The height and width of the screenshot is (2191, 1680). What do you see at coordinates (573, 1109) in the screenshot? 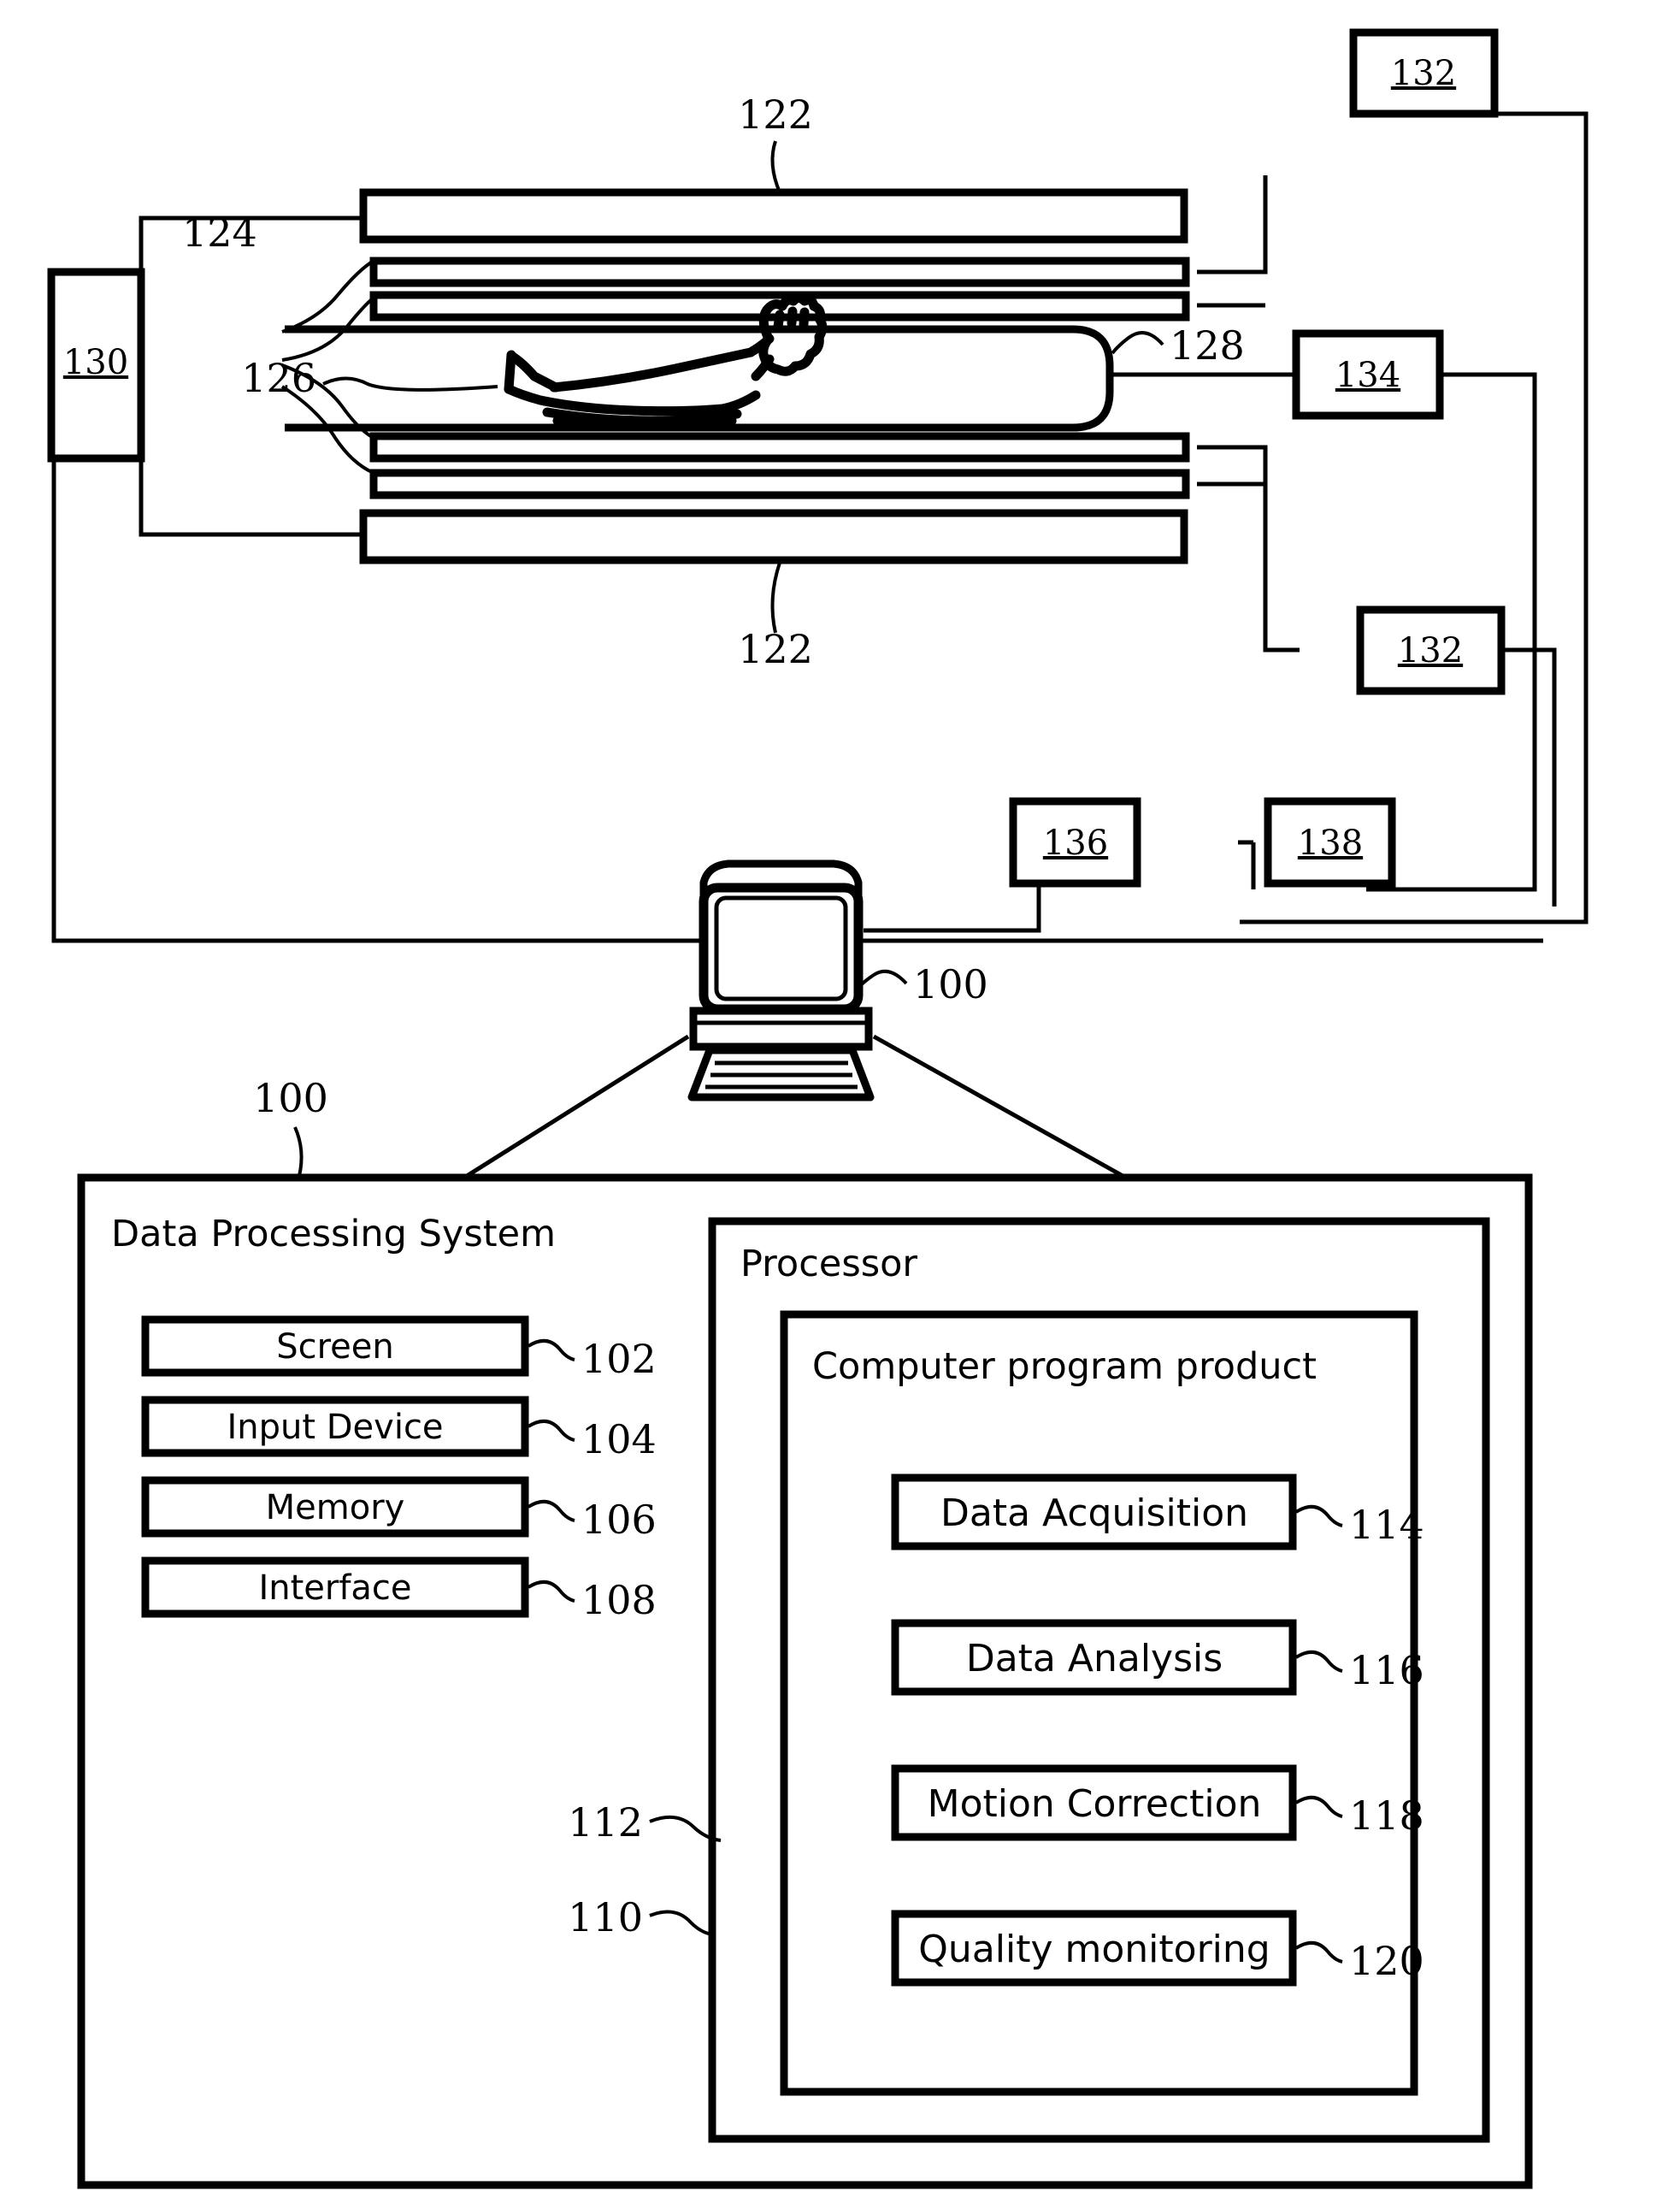
I see `leader-left` at bounding box center [573, 1109].